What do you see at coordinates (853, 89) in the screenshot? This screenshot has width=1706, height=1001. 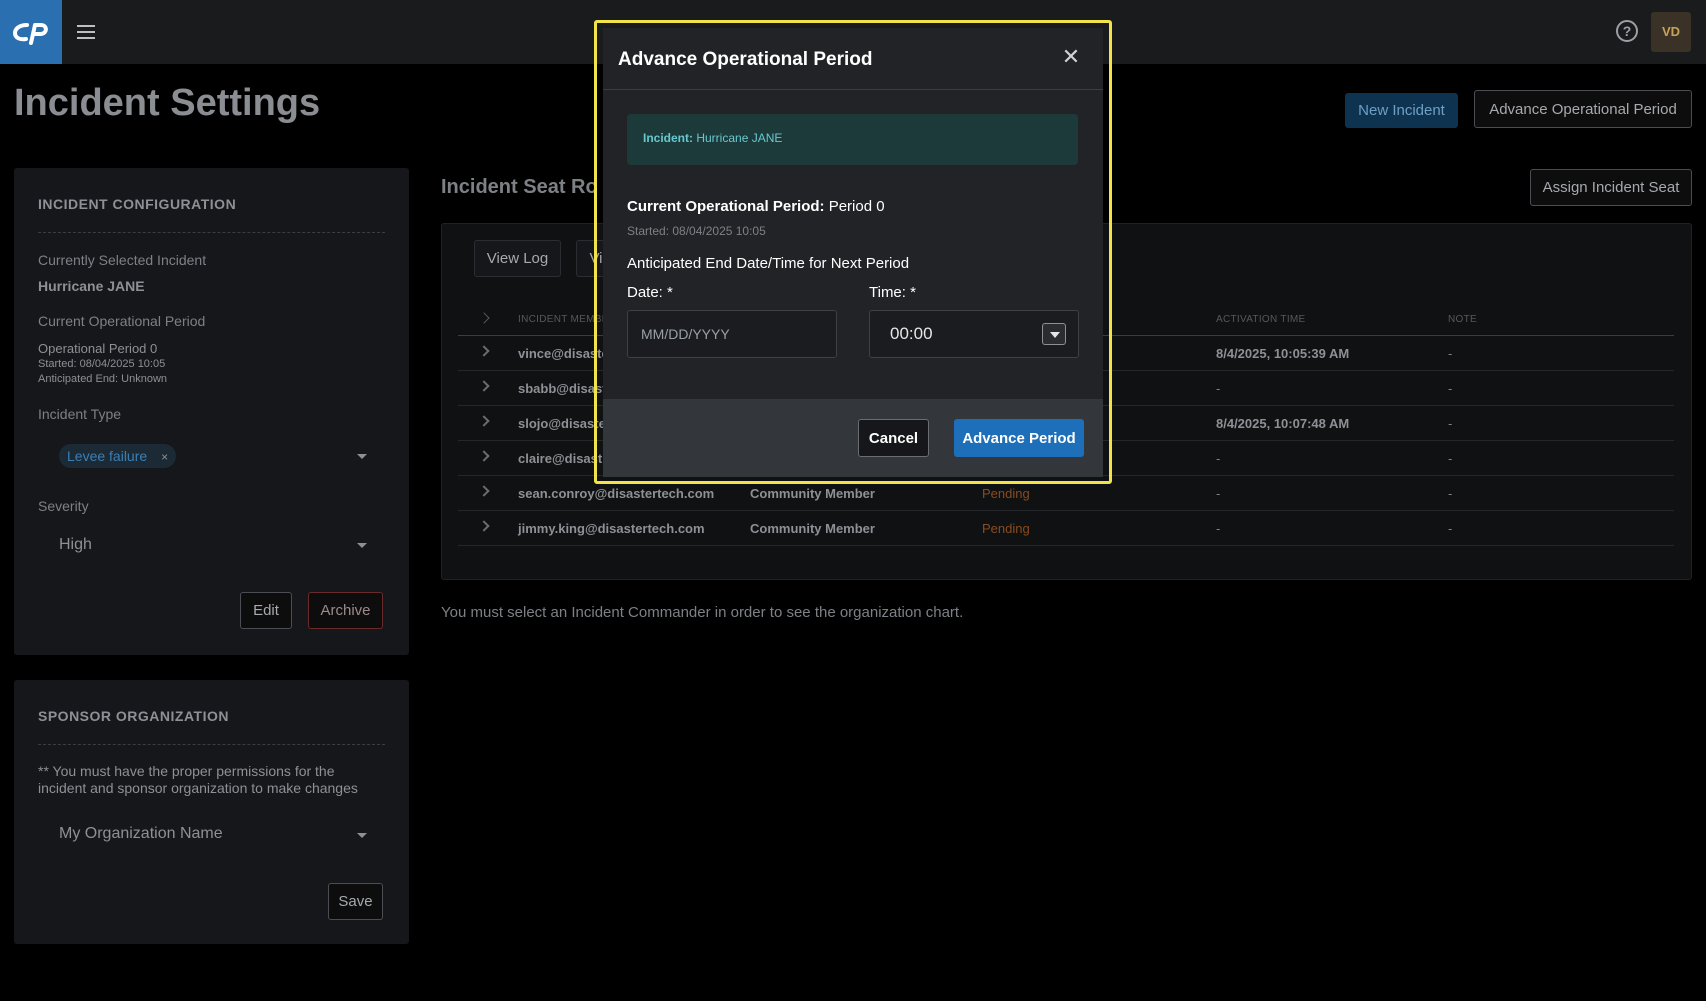 I see `modal-divider` at bounding box center [853, 89].